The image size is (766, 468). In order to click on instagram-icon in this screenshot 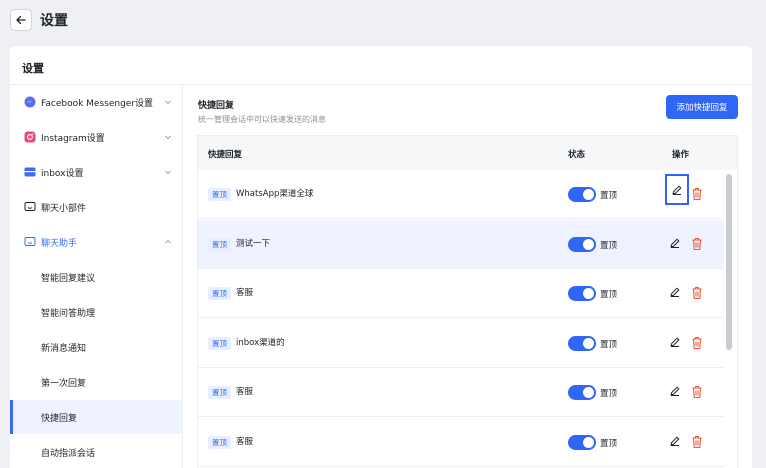, I will do `click(30, 137)`.